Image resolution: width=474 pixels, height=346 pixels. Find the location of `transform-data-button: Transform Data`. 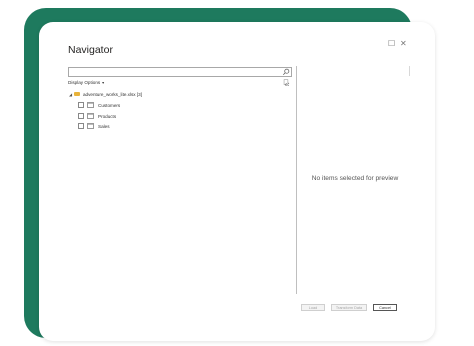

transform-data-button: Transform Data is located at coordinates (349, 307).